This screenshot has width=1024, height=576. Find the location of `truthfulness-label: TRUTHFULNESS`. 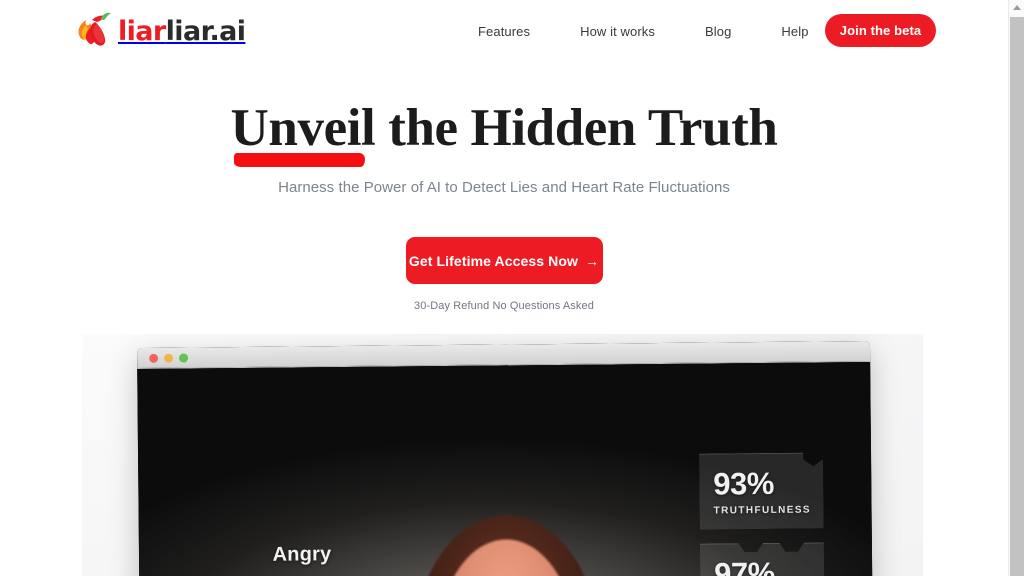

truthfulness-label: TRUTHFULNESS is located at coordinates (762, 510).